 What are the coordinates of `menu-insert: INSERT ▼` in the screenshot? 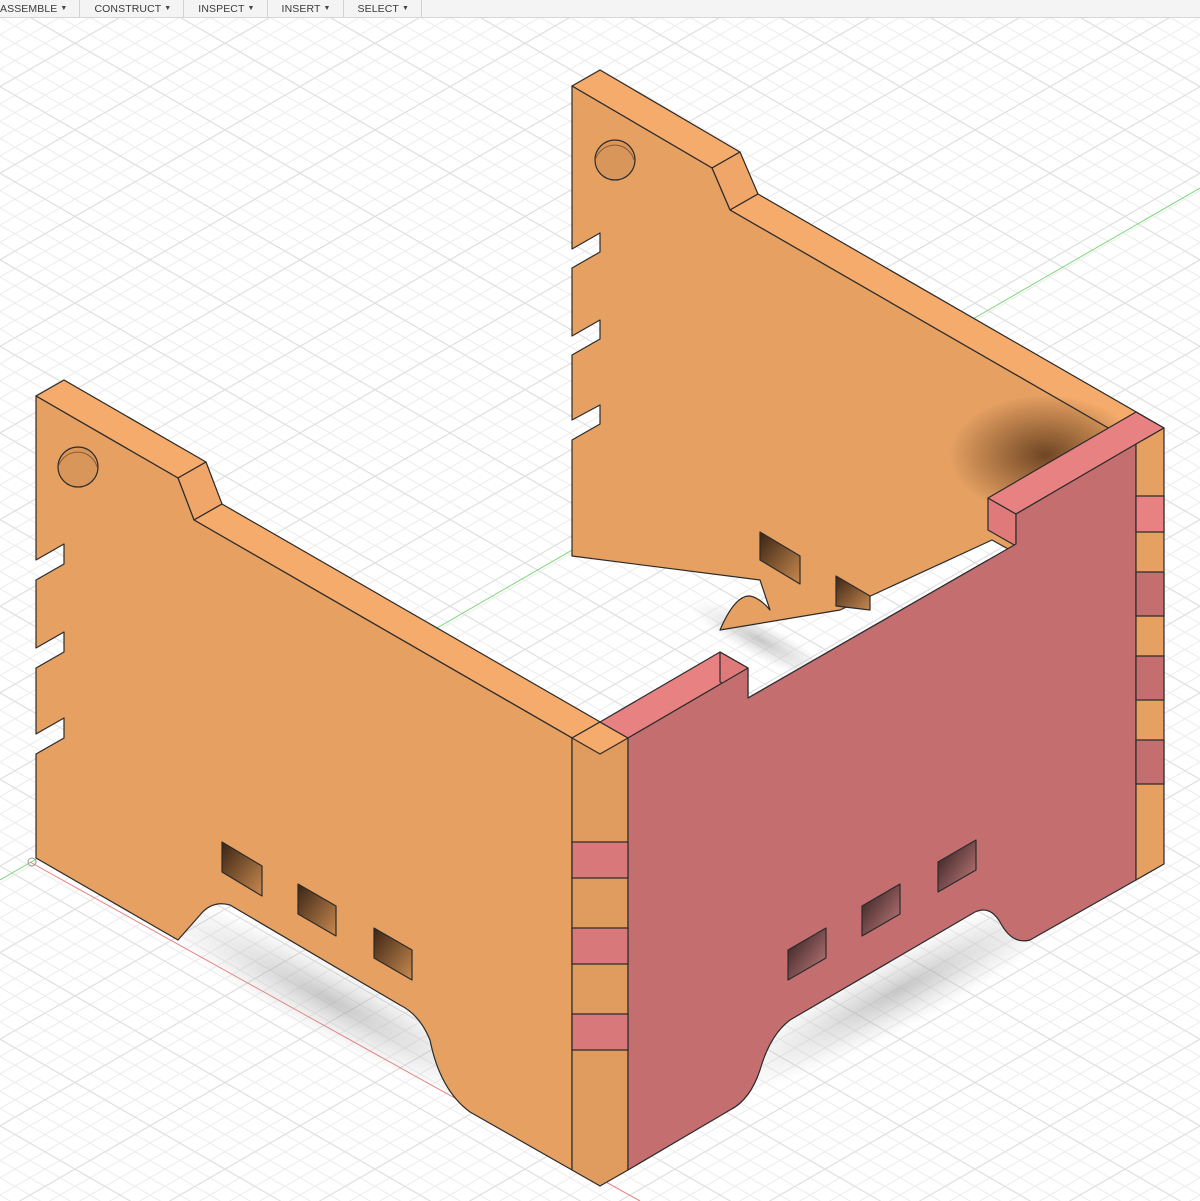 It's located at (306, 8).